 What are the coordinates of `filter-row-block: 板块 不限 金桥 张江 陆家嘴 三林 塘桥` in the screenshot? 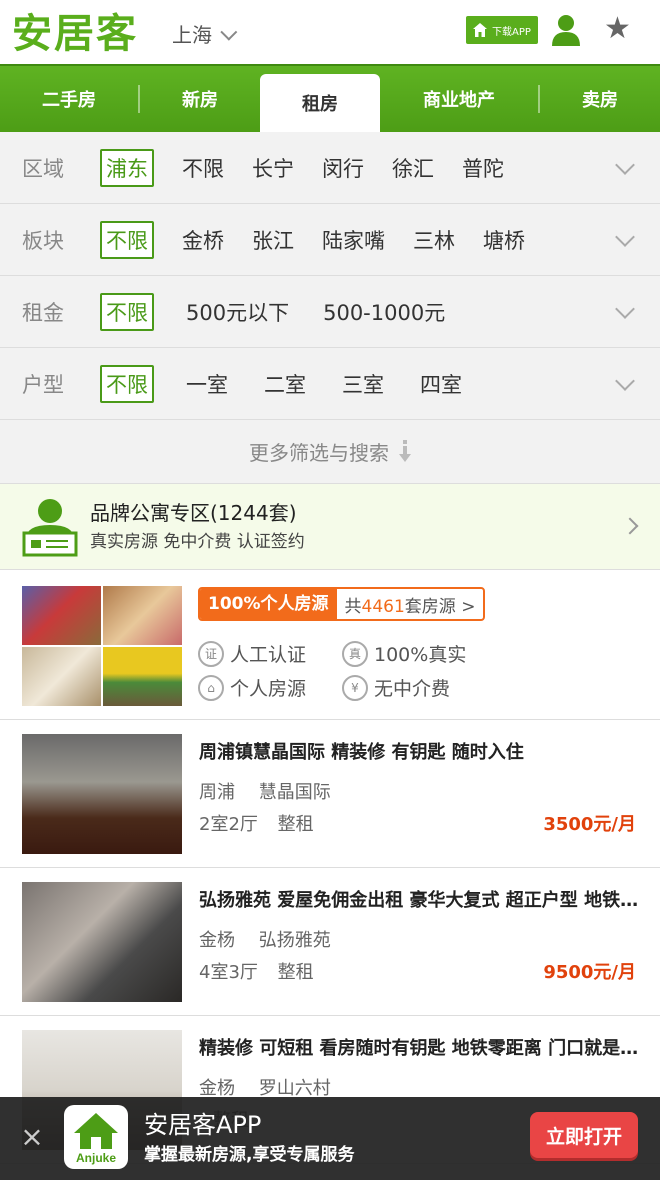 It's located at (330, 240).